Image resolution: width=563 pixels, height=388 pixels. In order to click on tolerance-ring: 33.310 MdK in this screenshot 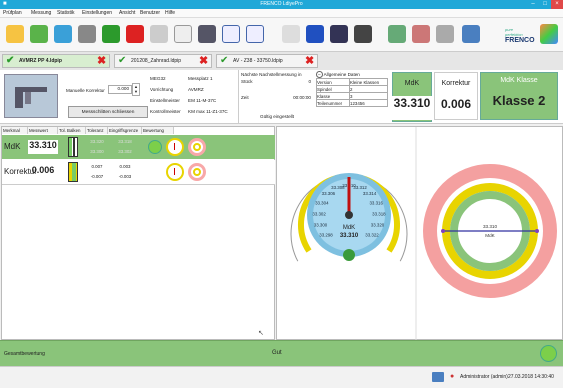, I will do `click(490, 231)`.